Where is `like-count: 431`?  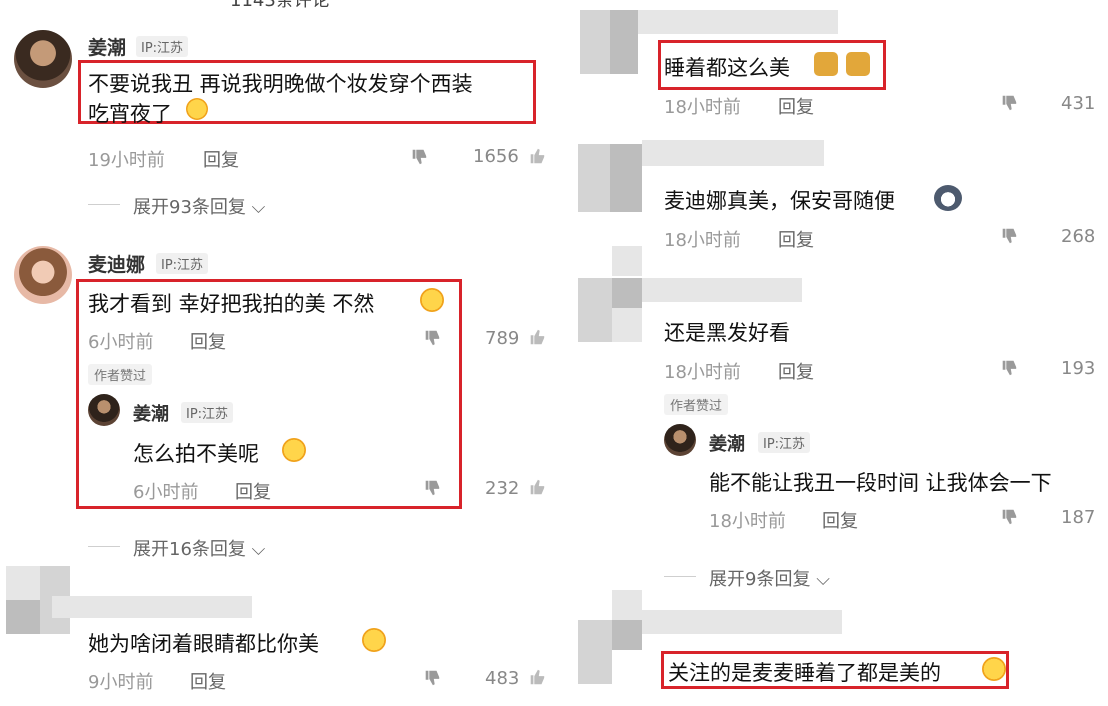 like-count: 431 is located at coordinates (1078, 103).